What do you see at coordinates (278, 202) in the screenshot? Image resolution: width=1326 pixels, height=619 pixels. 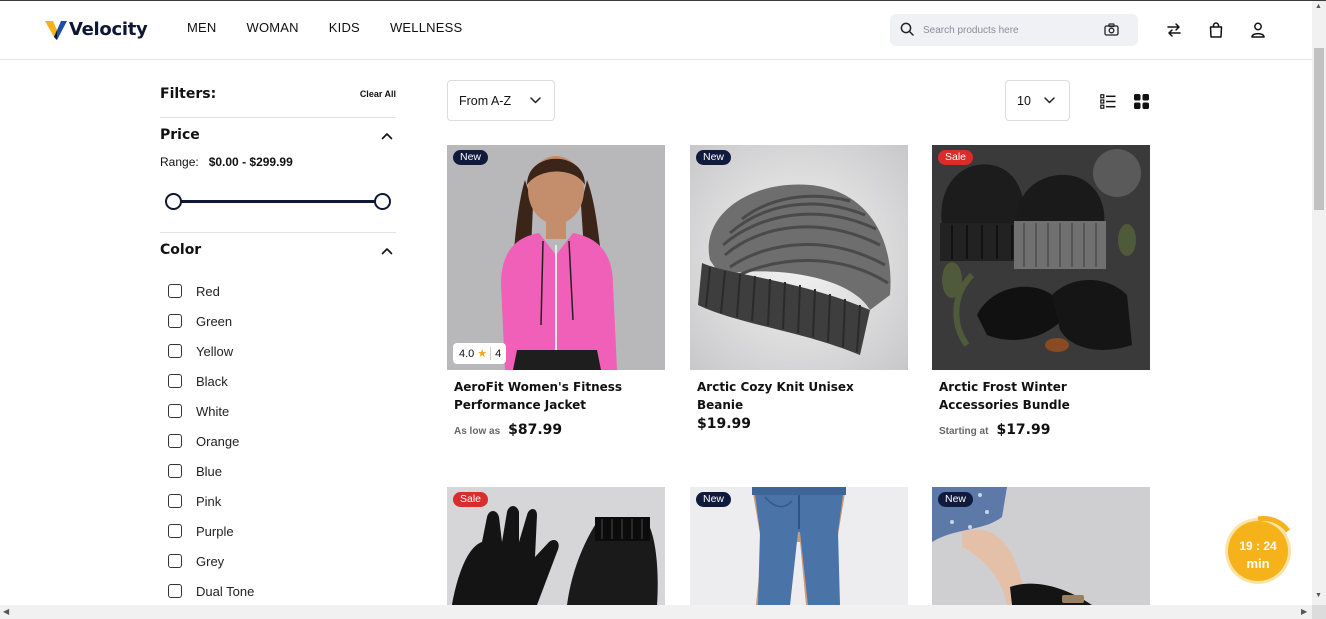 I see `price-range-slider` at bounding box center [278, 202].